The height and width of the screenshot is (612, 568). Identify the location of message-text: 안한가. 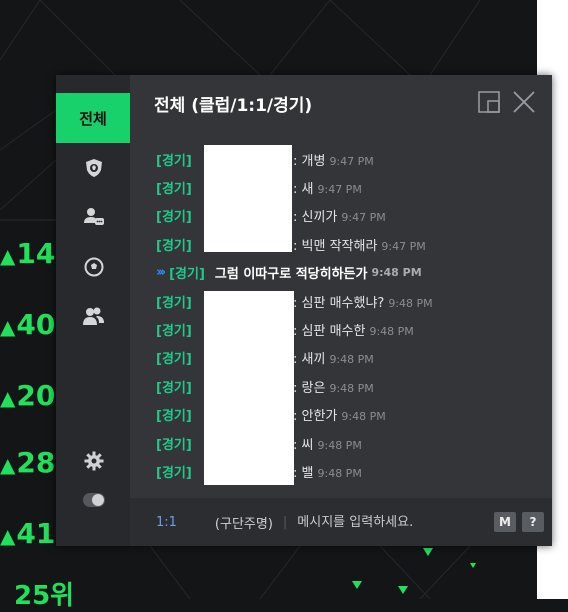
(319, 417).